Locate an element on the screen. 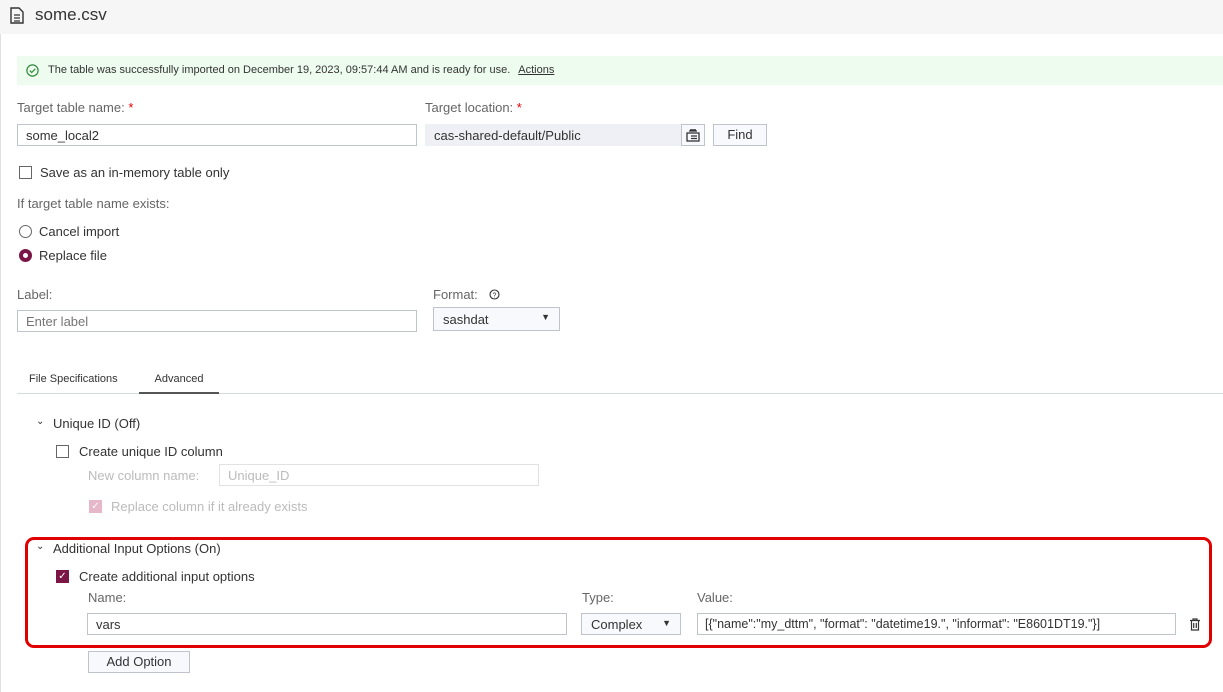  help-icon: ? is located at coordinates (494, 294).